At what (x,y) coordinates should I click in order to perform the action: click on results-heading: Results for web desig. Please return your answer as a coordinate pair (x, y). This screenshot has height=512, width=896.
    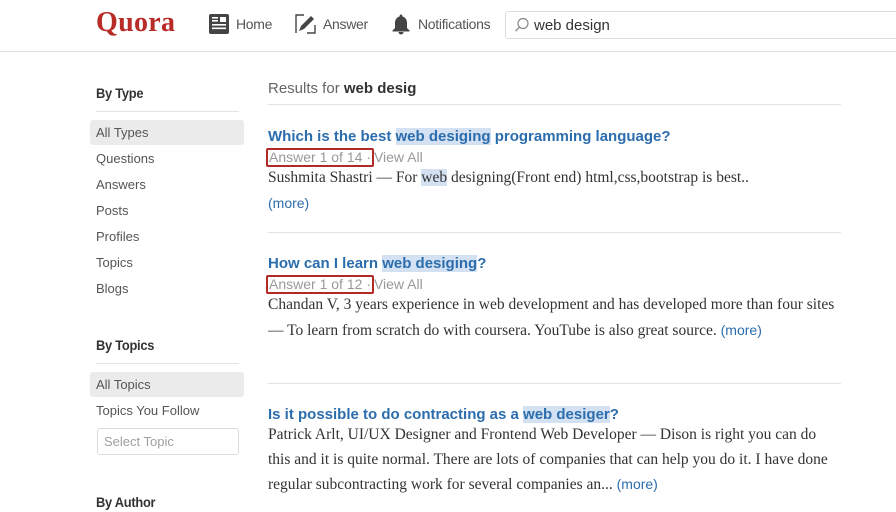
    Looking at the image, I should click on (342, 88).